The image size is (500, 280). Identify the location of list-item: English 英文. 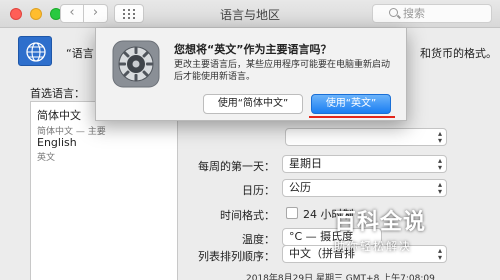
(57, 149).